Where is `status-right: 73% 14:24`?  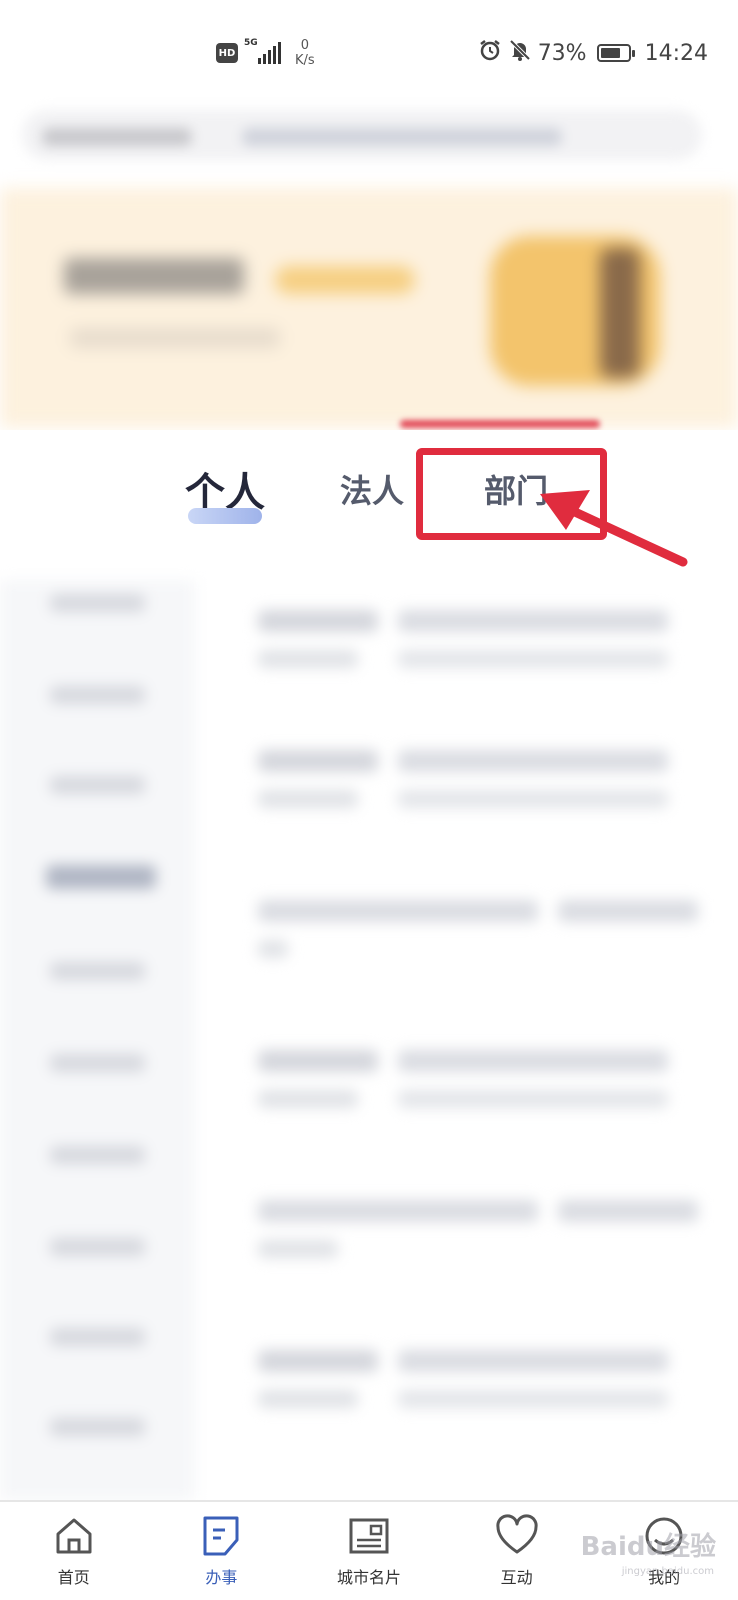 status-right: 73% 14:24 is located at coordinates (593, 53).